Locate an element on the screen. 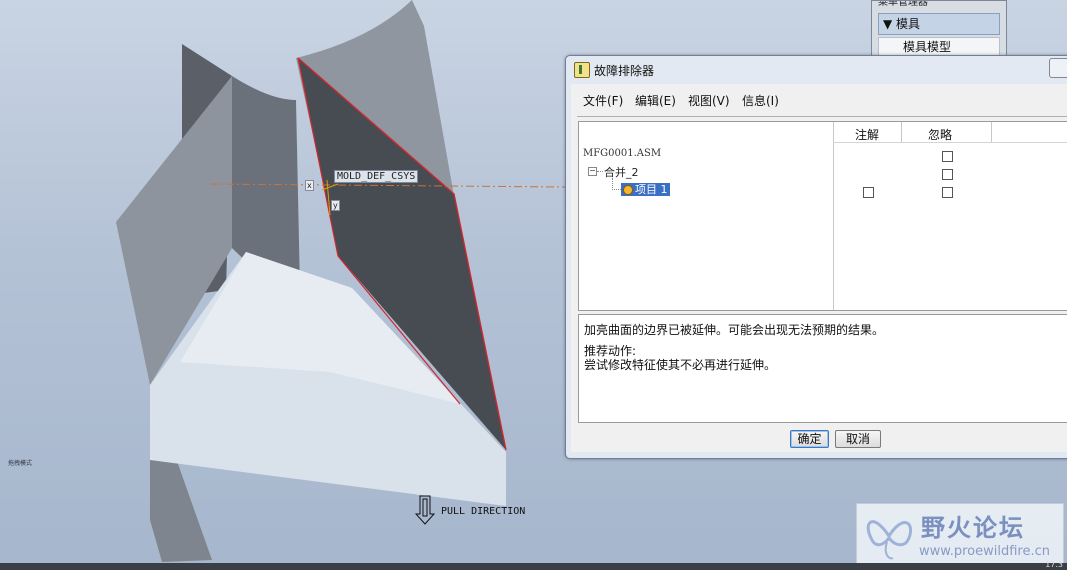 The width and height of the screenshot is (1067, 570). forum-watermark: 野火论坛 www.proewildfire.cn is located at coordinates (960, 535).